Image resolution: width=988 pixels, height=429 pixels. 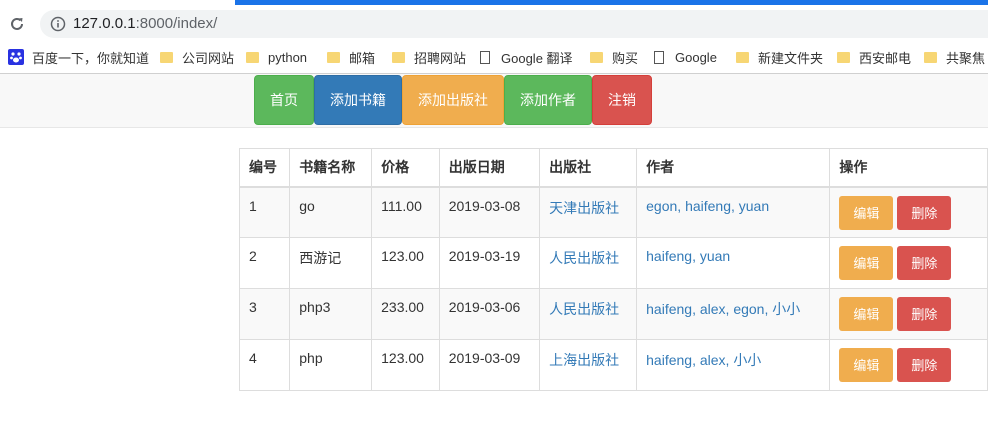 What do you see at coordinates (17, 24) in the screenshot?
I see `reload-icon` at bounding box center [17, 24].